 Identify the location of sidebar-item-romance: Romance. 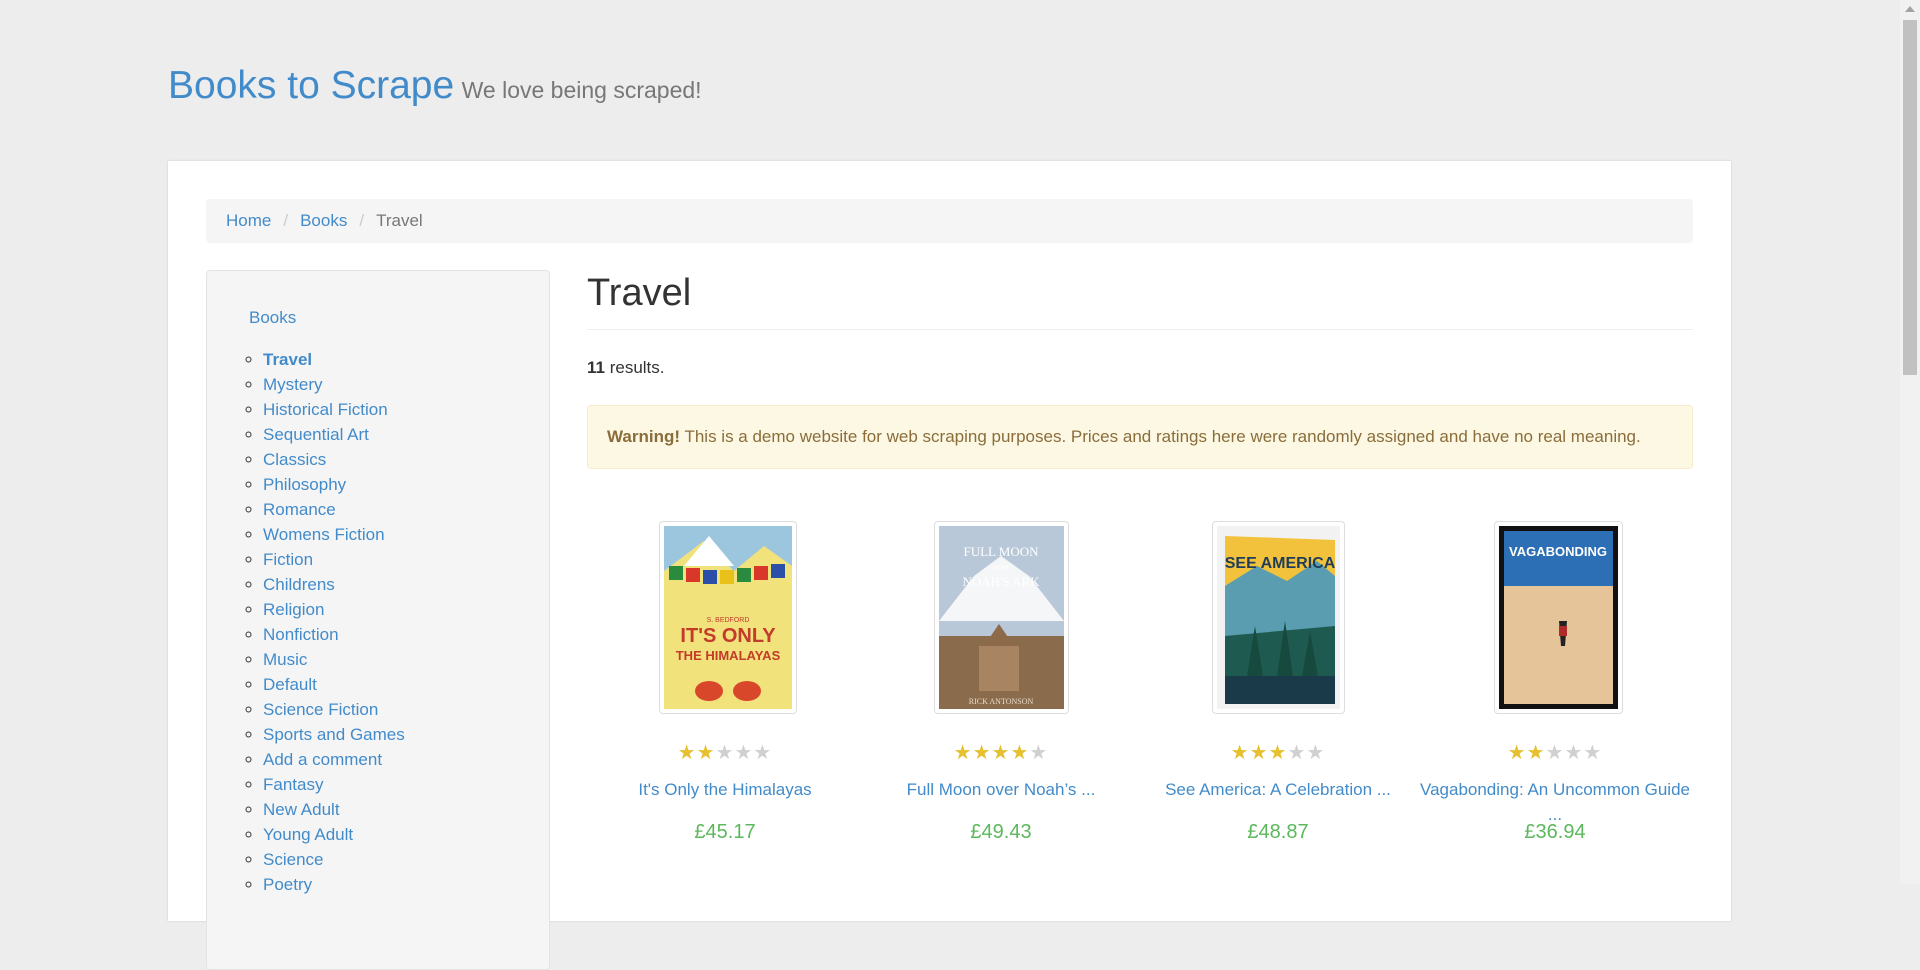
(334, 509).